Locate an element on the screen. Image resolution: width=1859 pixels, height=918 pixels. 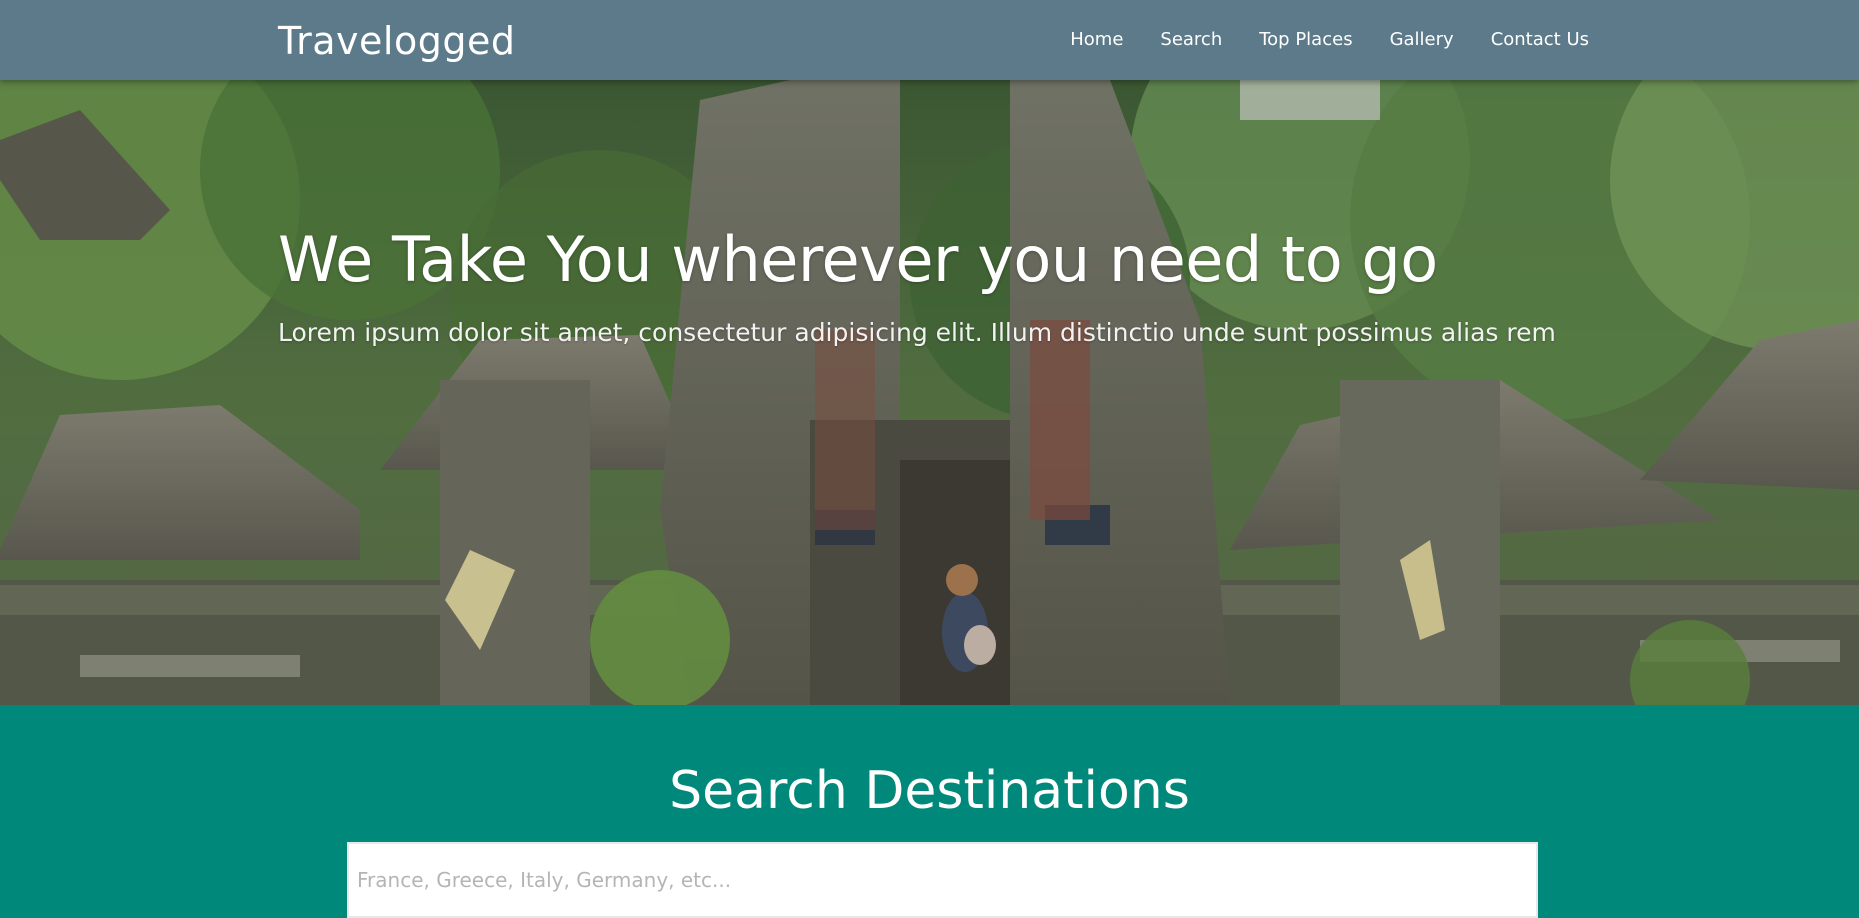
hero-title: We Take You wherever you need to go is located at coordinates (858, 259).